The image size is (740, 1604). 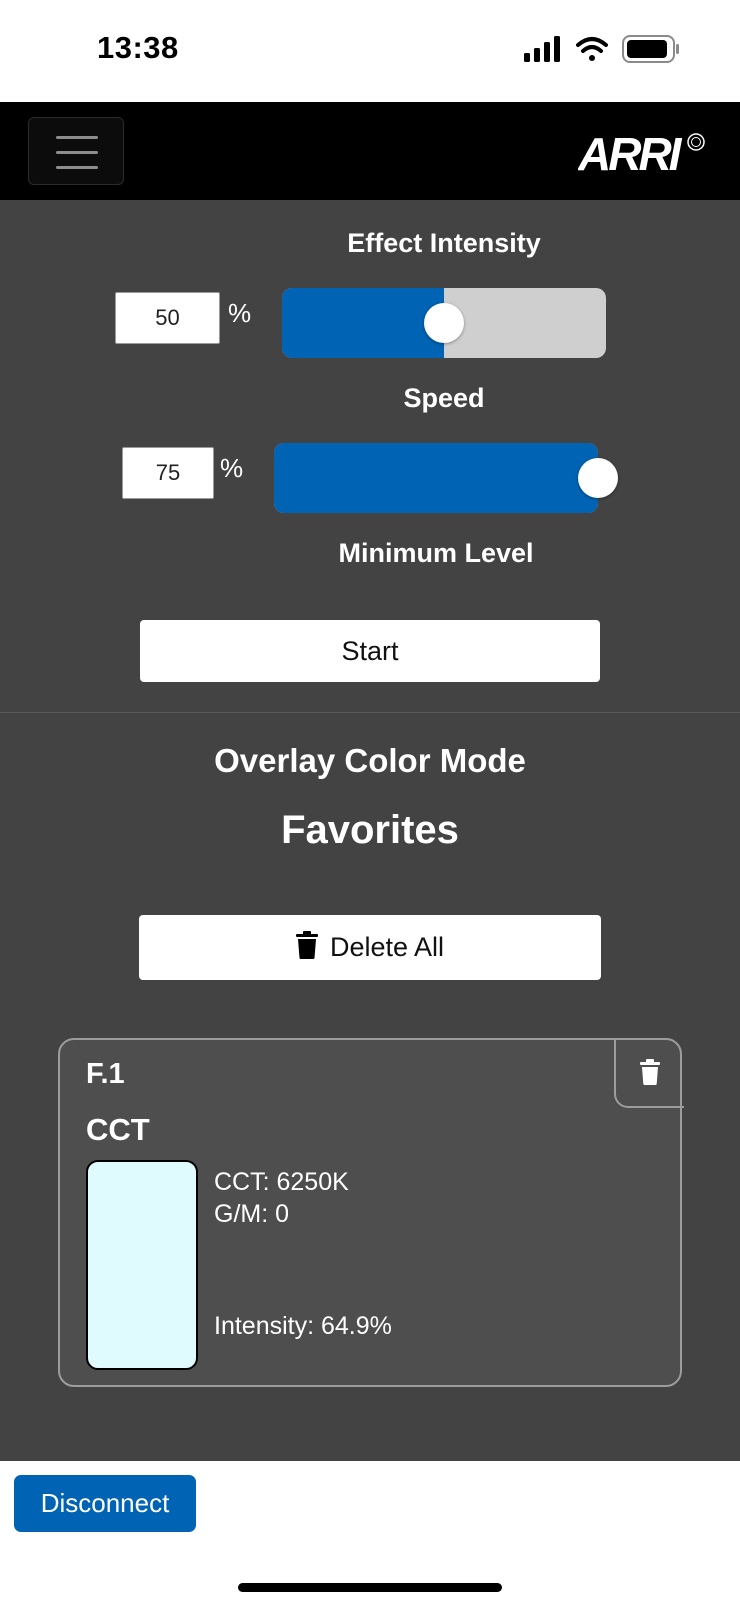 What do you see at coordinates (370, 1587) in the screenshot?
I see `home-indicator` at bounding box center [370, 1587].